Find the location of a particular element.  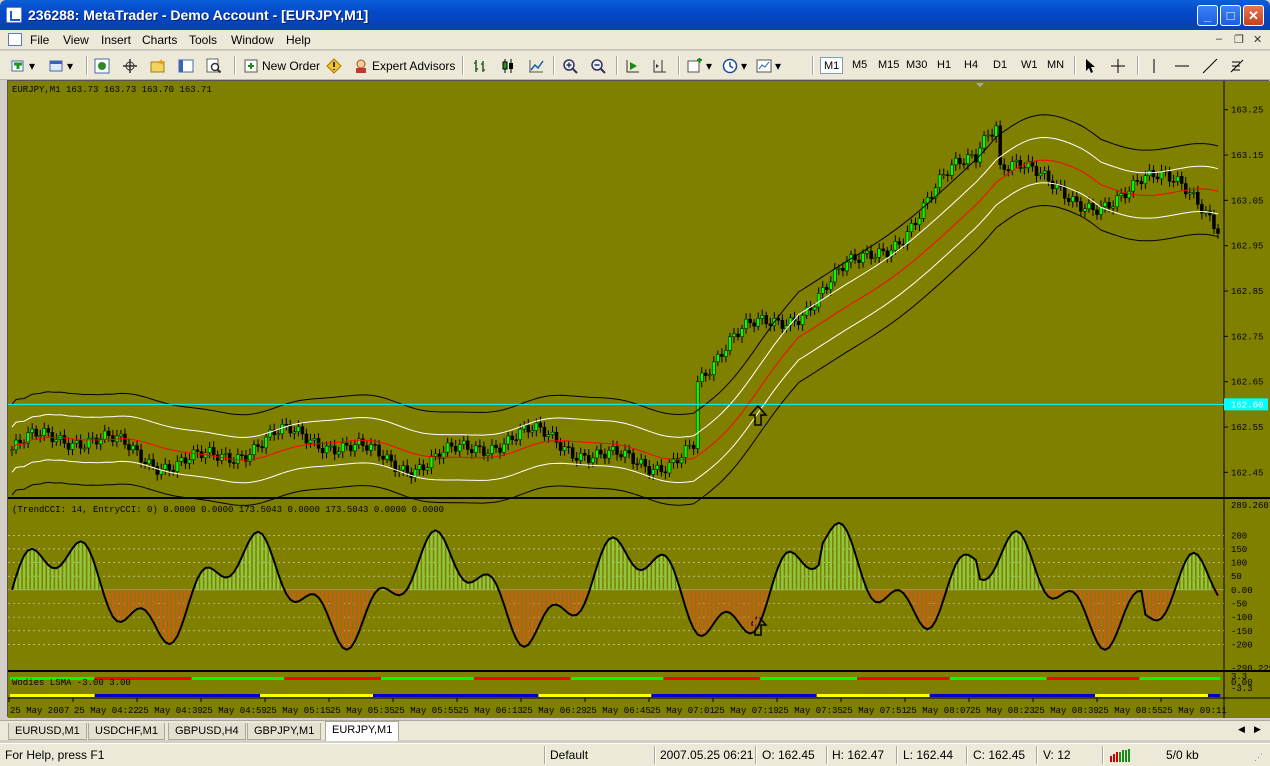

menu-window: Window is located at coordinates (252, 40).